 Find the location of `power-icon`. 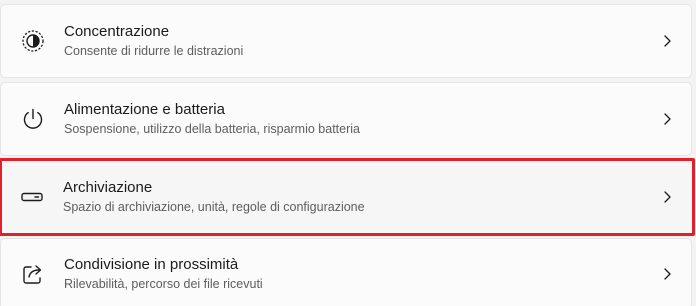

power-icon is located at coordinates (33, 119).